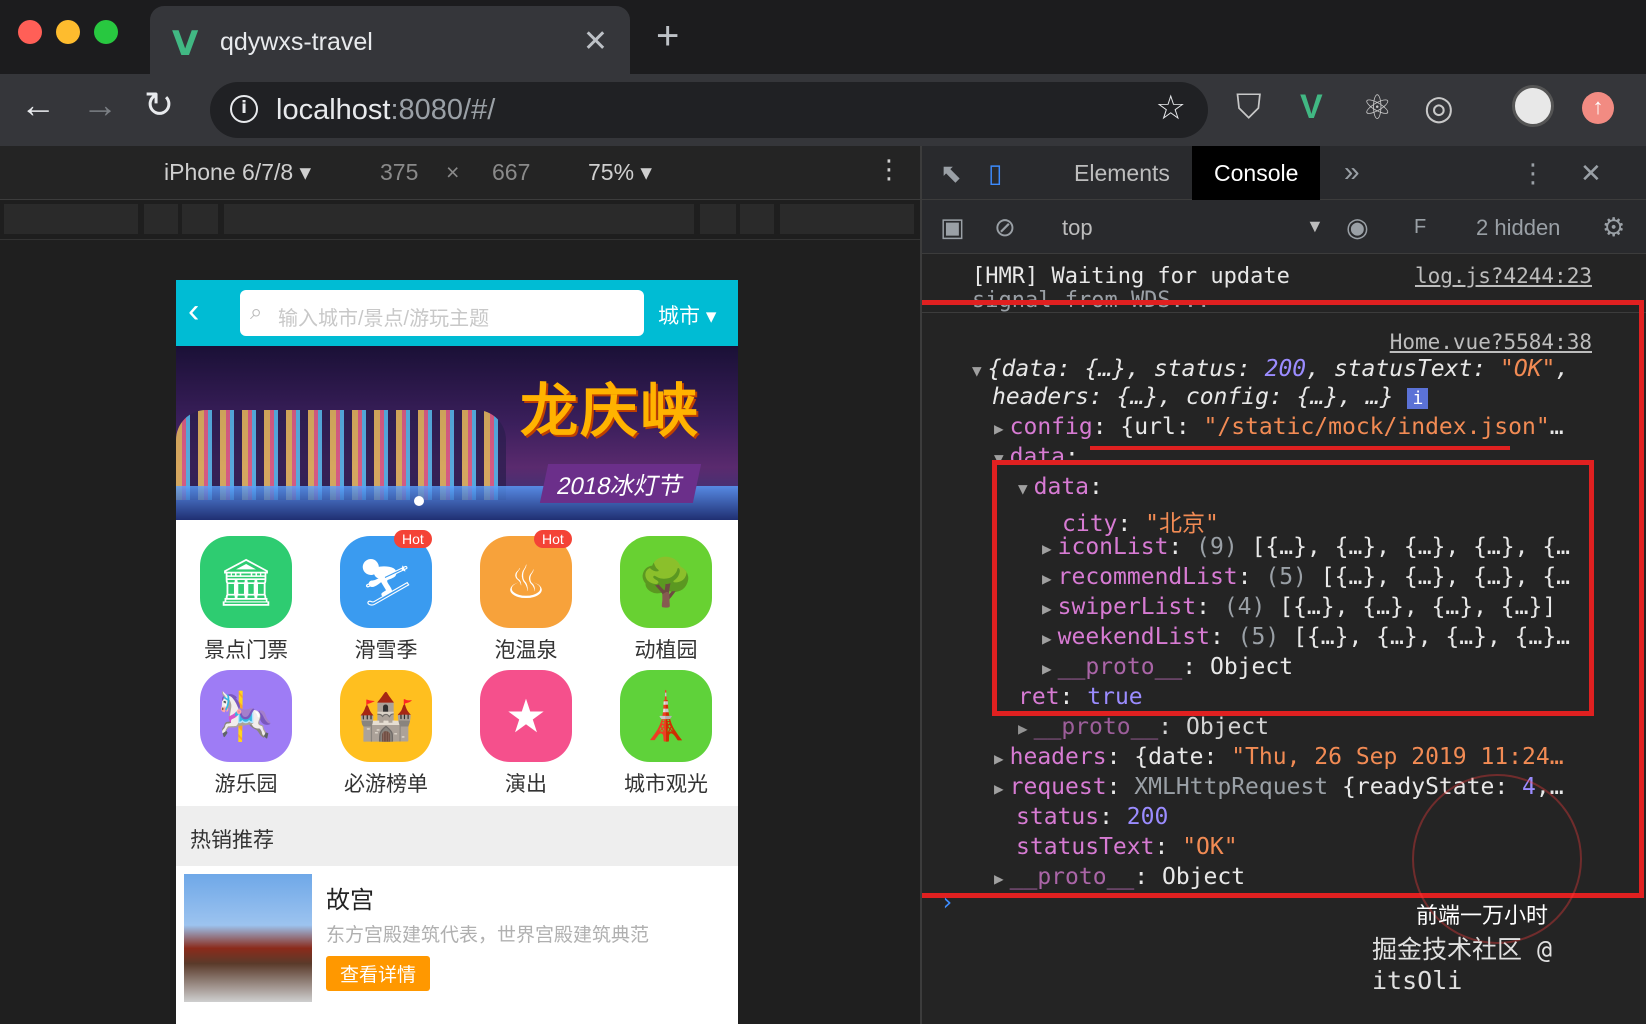 This screenshot has height=1024, width=1646. I want to click on section-header: 热销推荐, so click(457, 836).